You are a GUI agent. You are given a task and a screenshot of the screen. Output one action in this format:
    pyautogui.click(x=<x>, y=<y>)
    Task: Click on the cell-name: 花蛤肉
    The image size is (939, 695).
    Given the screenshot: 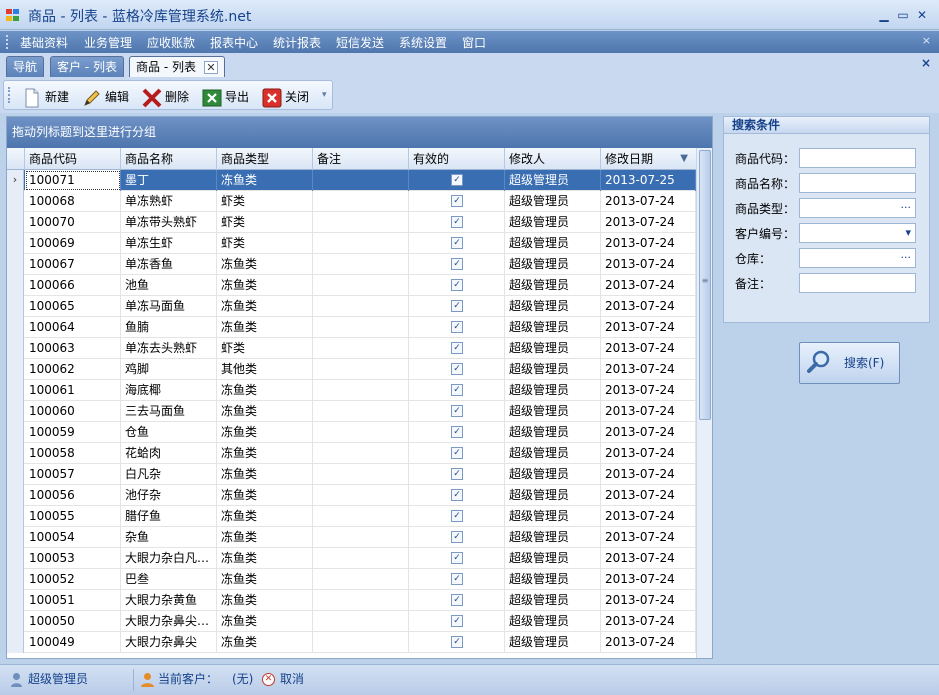 What is the action you would take?
    pyautogui.click(x=169, y=453)
    